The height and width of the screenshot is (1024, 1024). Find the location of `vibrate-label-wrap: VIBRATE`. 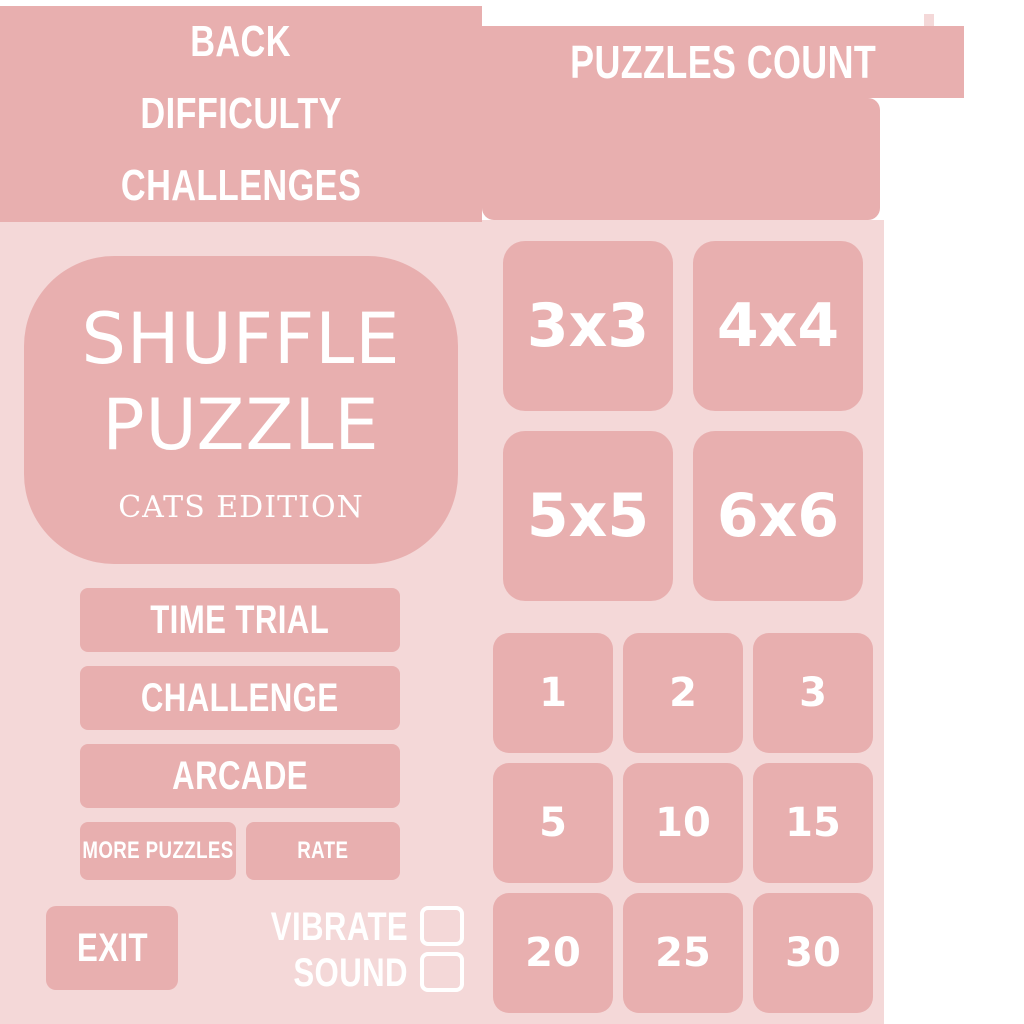

vibrate-label-wrap: VIBRATE is located at coordinates (320, 927).